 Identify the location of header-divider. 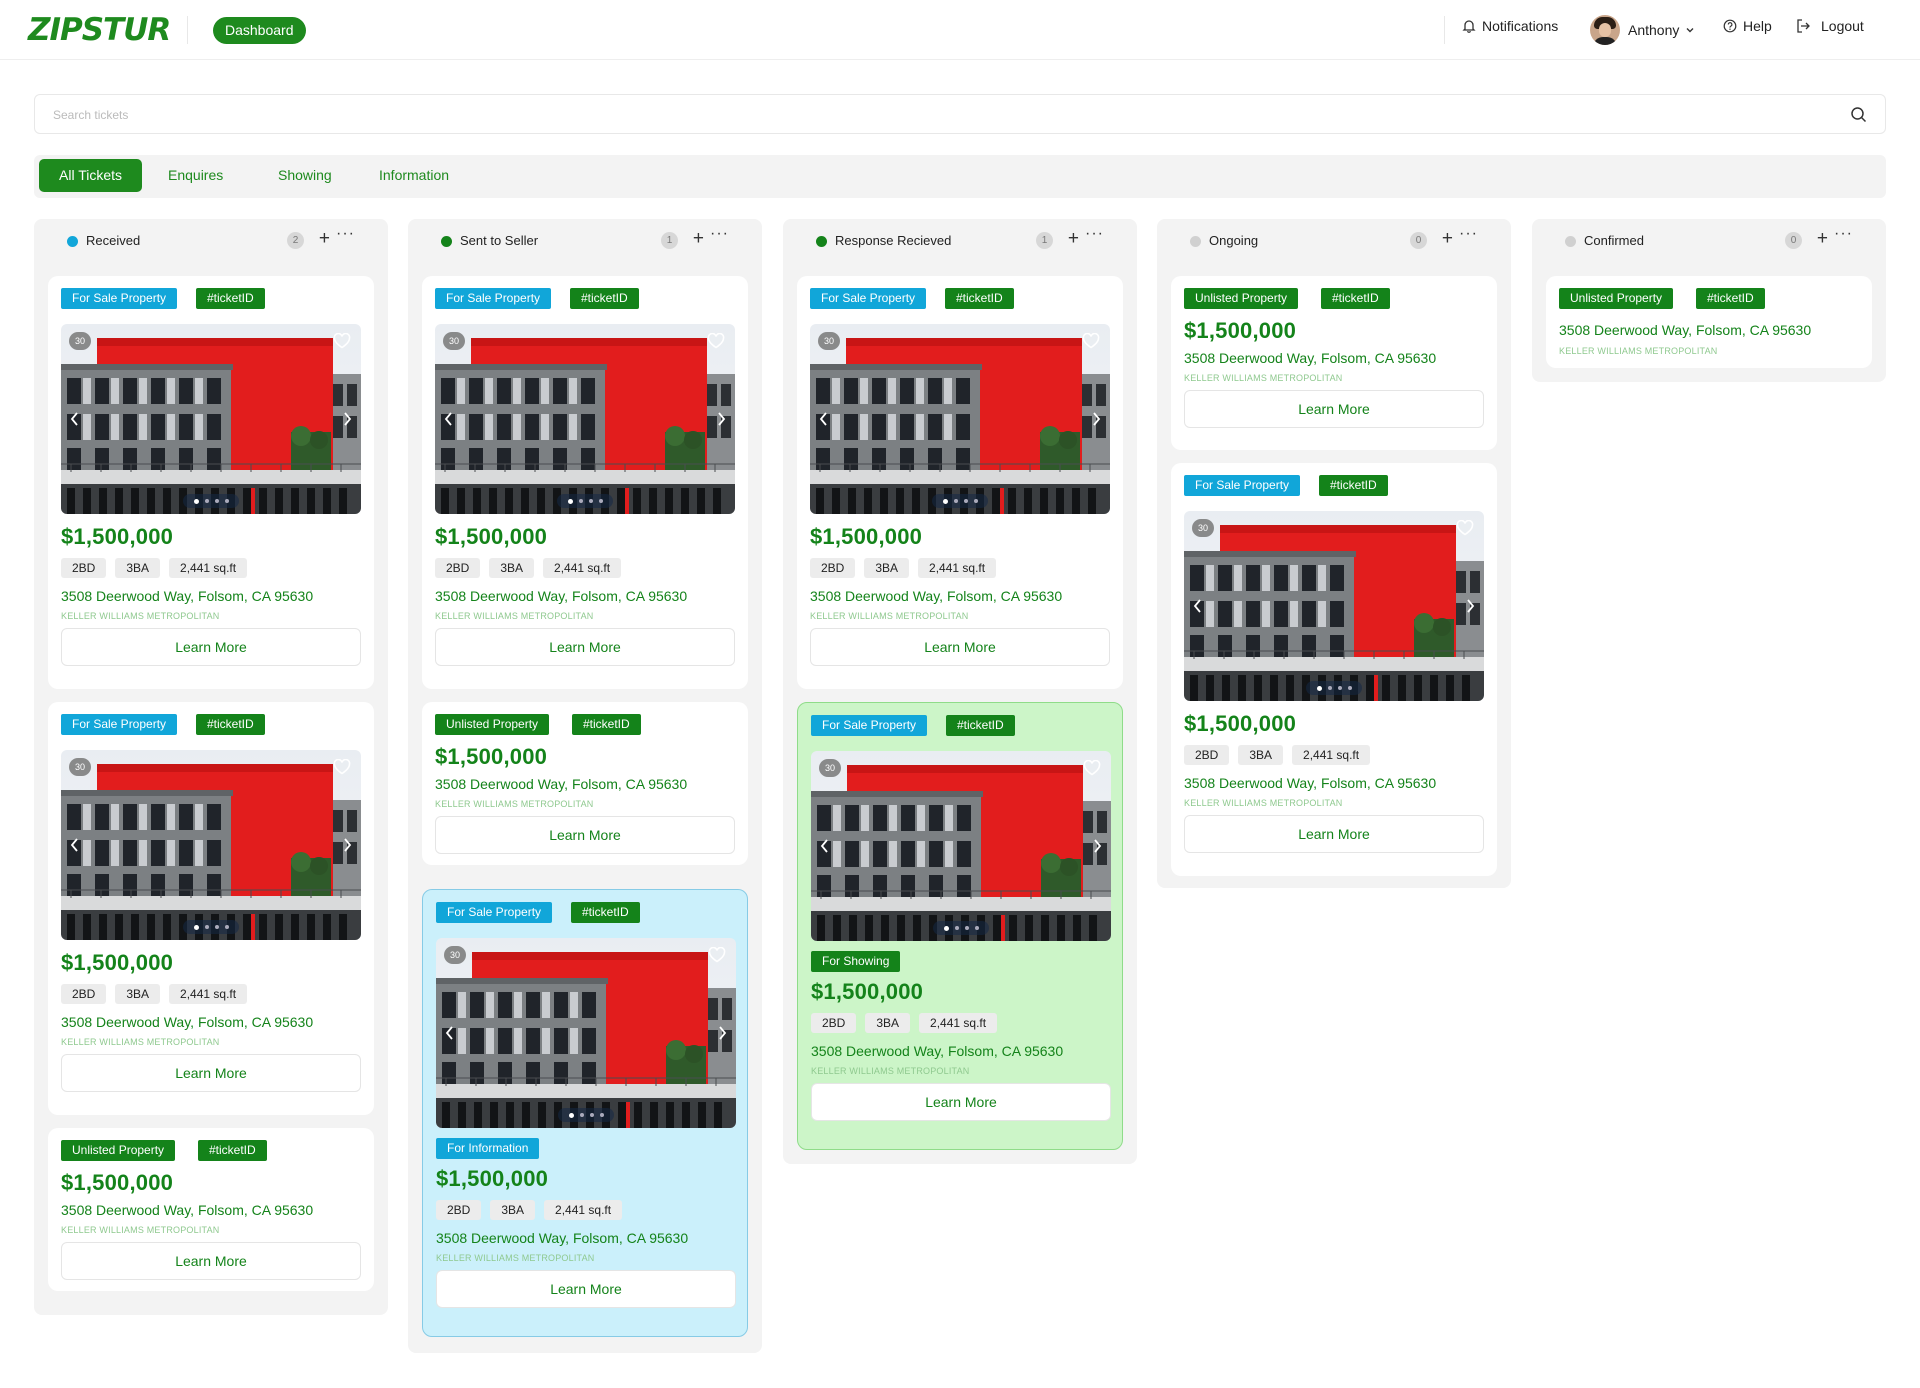
(187, 30).